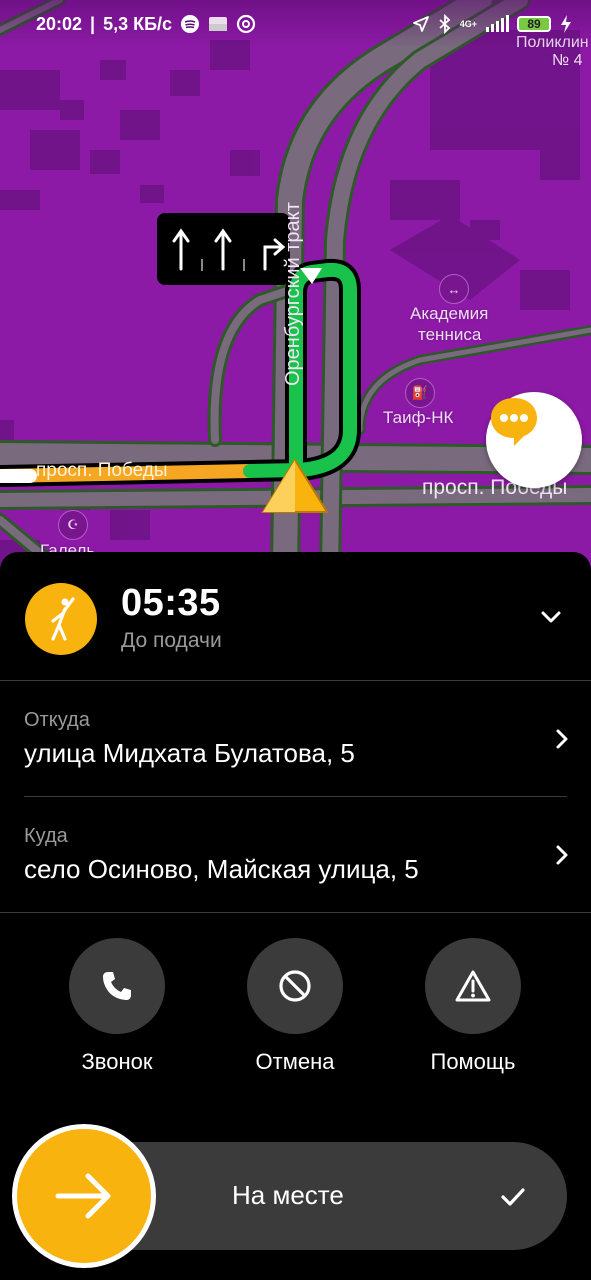 This screenshot has width=591, height=1280. I want to click on checkmark-icon, so click(513, 1197).